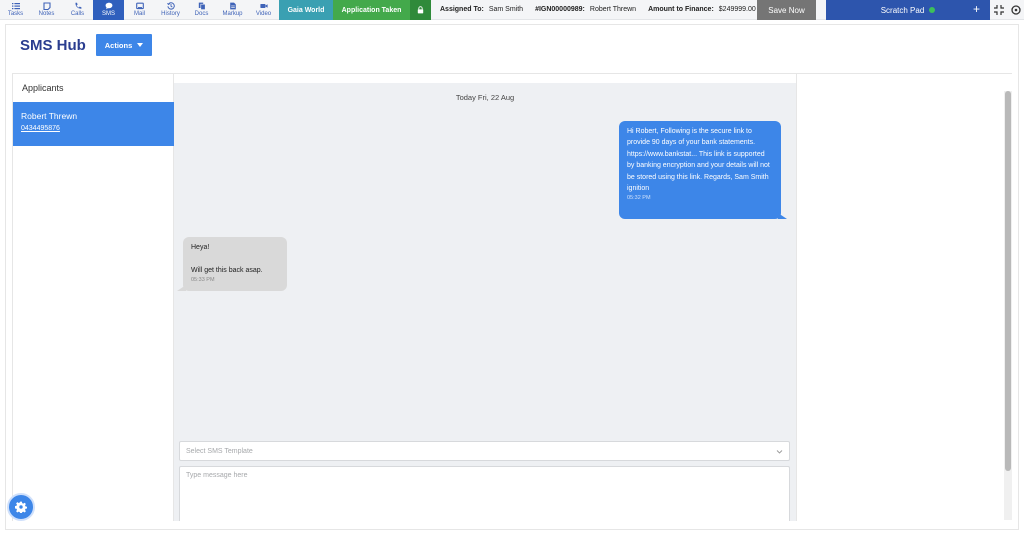 The image size is (1024, 551). I want to click on tool-markup: Markup, so click(232, 10).